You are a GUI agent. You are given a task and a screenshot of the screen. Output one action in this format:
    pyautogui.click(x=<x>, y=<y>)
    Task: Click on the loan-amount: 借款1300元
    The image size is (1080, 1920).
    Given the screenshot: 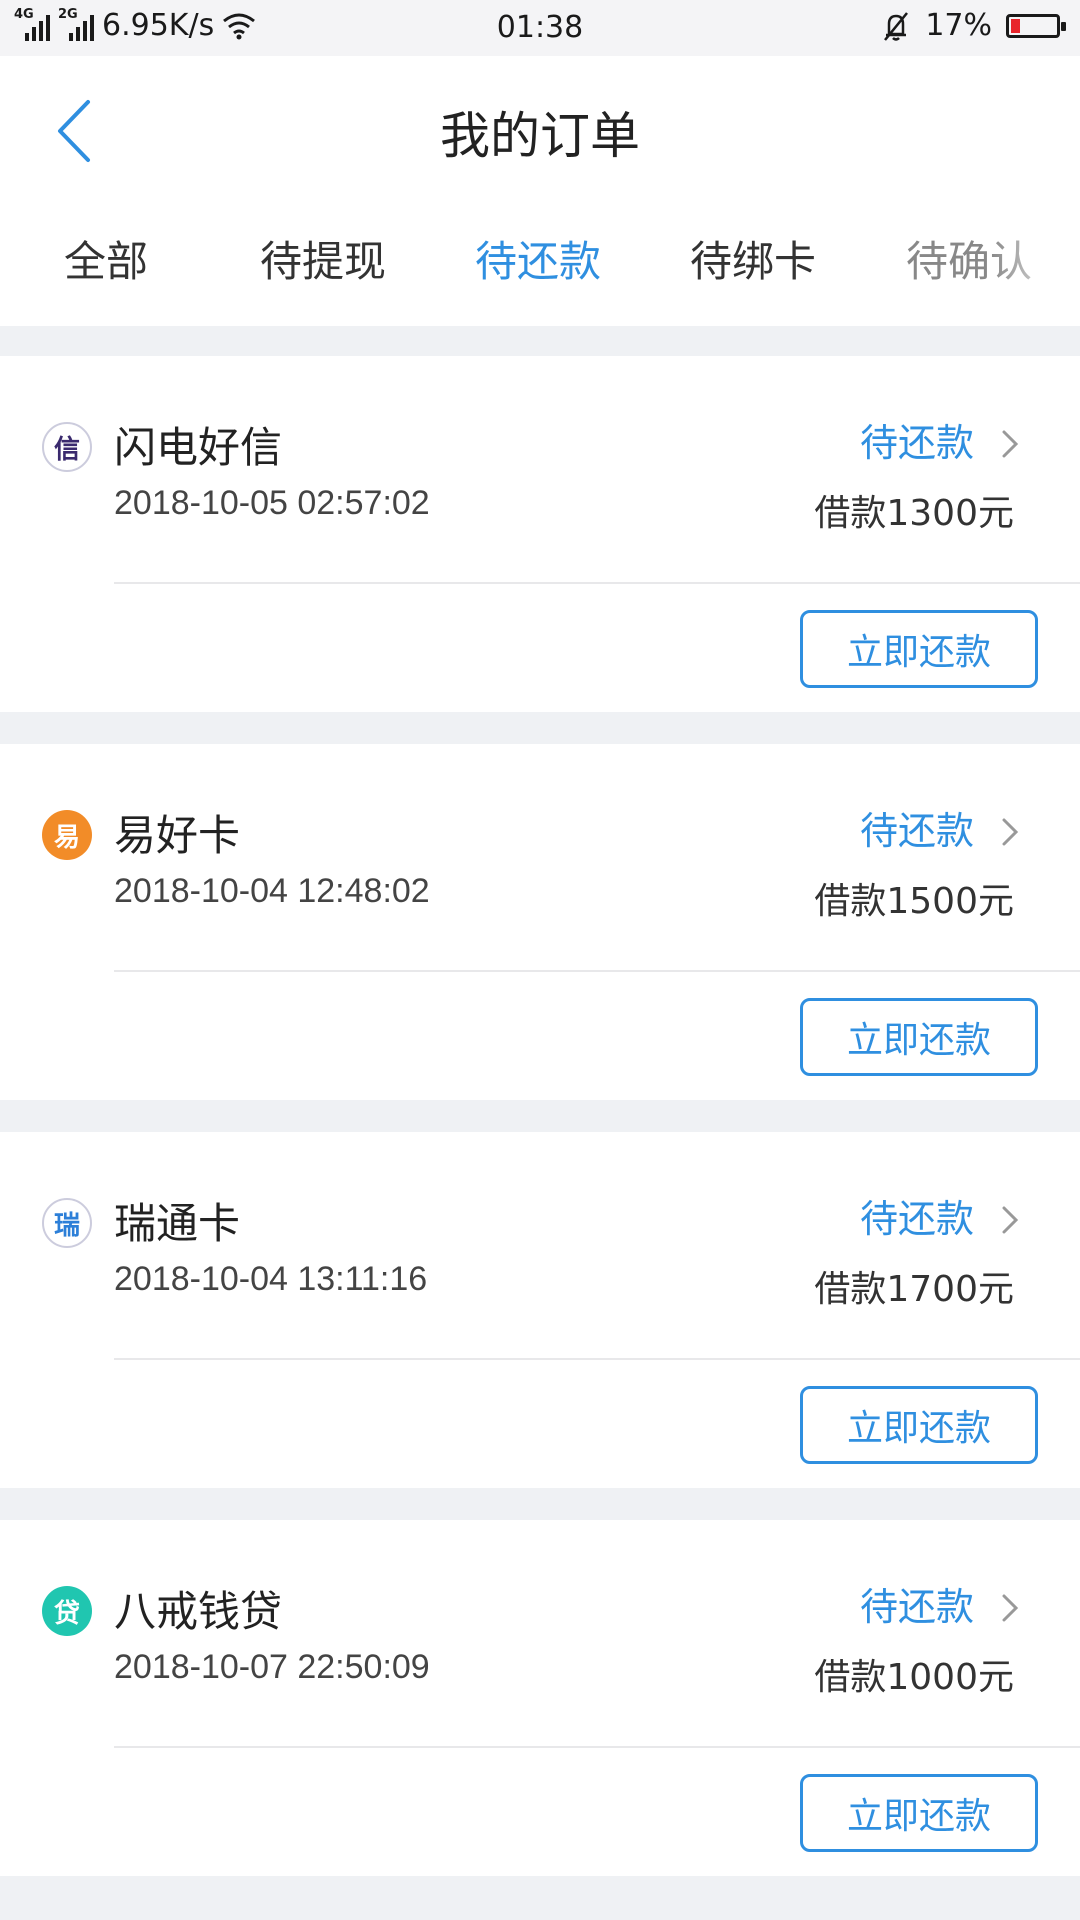 What is the action you would take?
    pyautogui.click(x=914, y=513)
    